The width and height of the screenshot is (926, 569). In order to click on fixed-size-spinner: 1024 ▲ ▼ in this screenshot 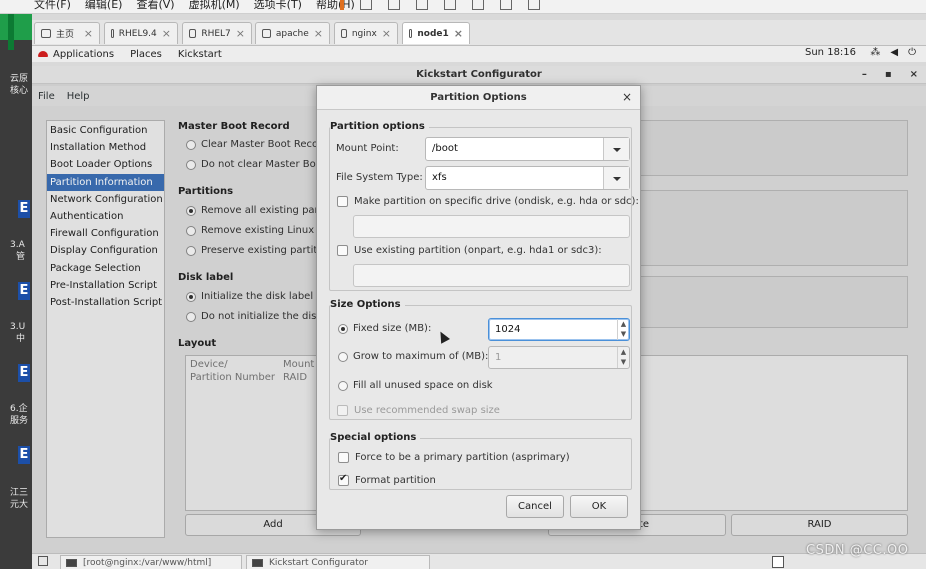, I will do `click(559, 329)`.